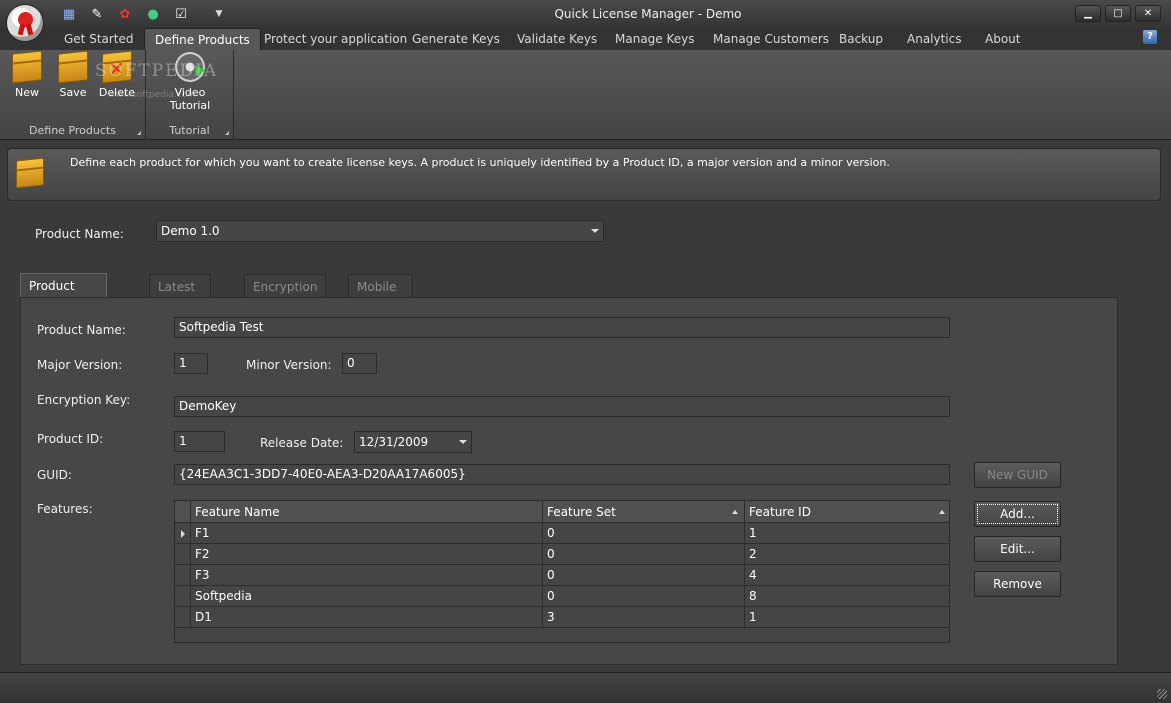 This screenshot has width=1171, height=703. What do you see at coordinates (285, 296) in the screenshot?
I see `tab-encryption-keys: Encryption Keys` at bounding box center [285, 296].